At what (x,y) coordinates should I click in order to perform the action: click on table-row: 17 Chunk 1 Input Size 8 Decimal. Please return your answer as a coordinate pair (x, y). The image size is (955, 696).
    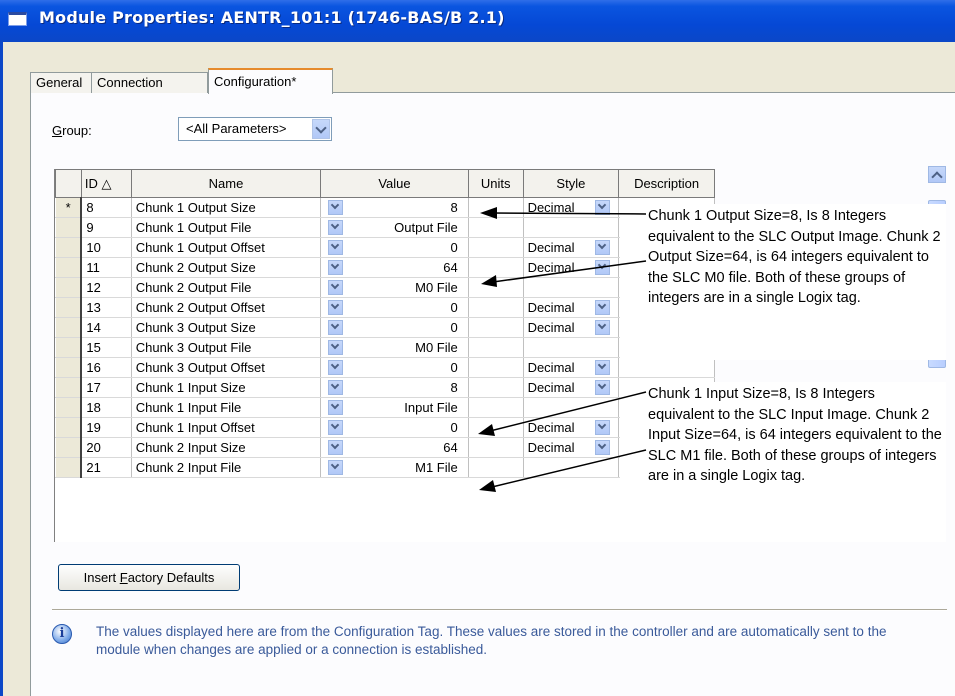
    Looking at the image, I should click on (385, 387).